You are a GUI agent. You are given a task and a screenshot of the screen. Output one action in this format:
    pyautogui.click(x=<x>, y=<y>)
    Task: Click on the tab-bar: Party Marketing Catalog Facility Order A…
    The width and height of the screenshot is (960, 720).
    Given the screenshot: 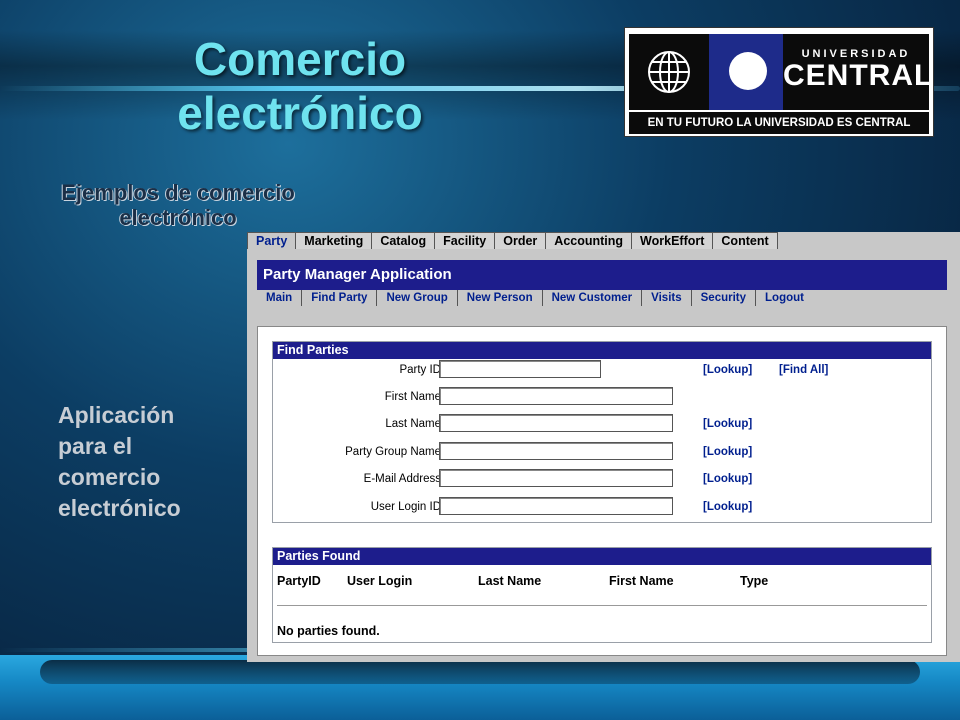 What is the action you would take?
    pyautogui.click(x=603, y=240)
    